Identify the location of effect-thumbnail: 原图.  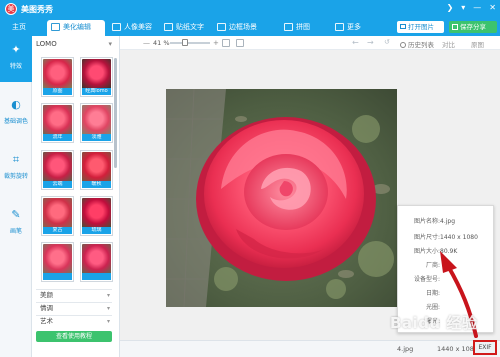
(57, 77).